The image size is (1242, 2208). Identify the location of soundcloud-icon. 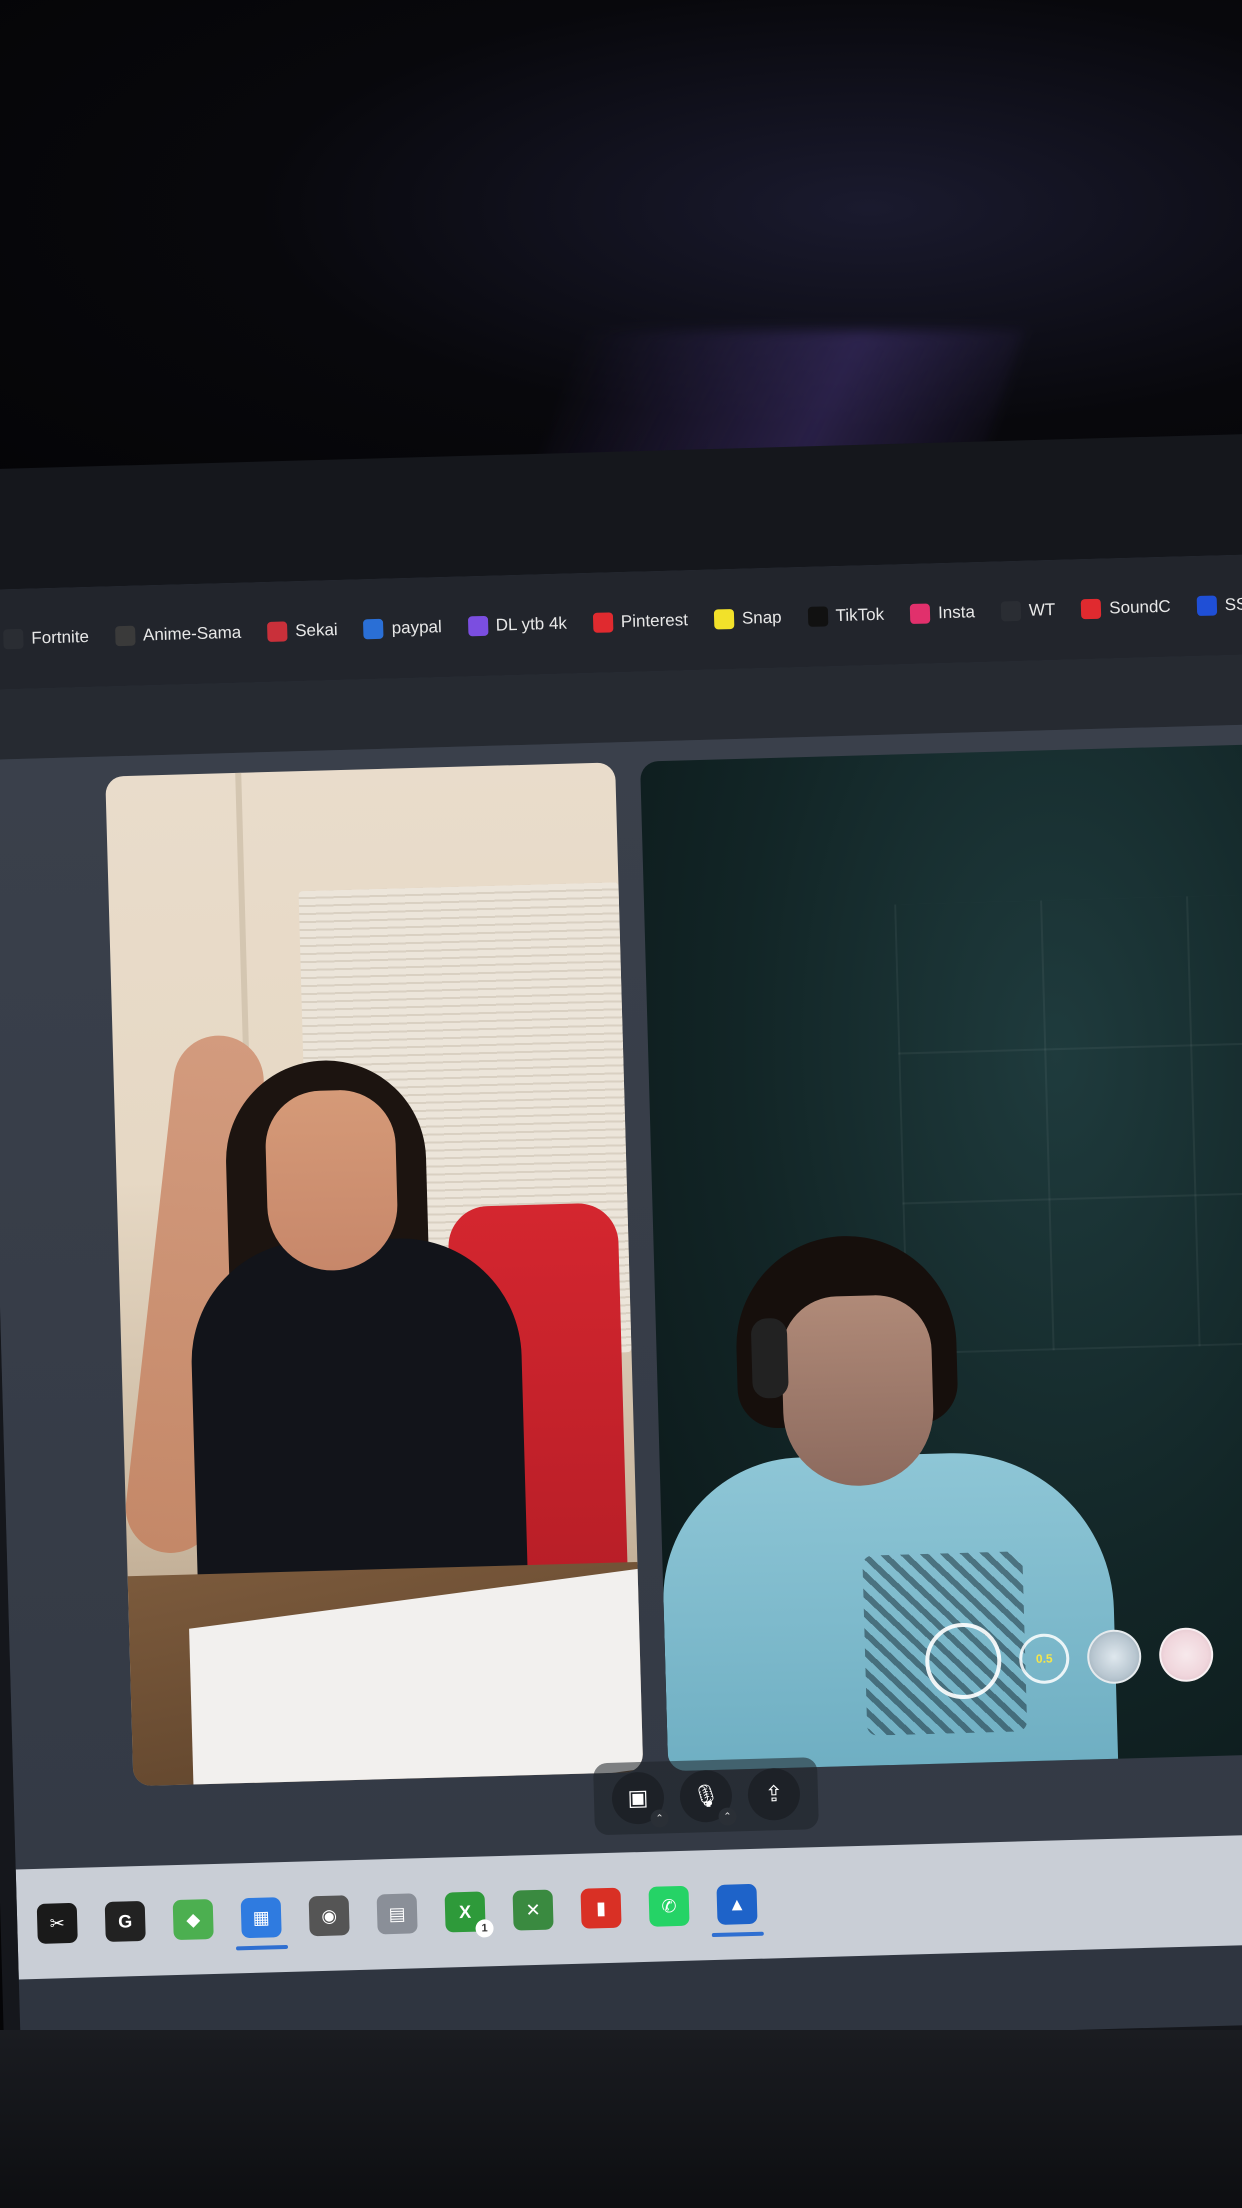
(1091, 609).